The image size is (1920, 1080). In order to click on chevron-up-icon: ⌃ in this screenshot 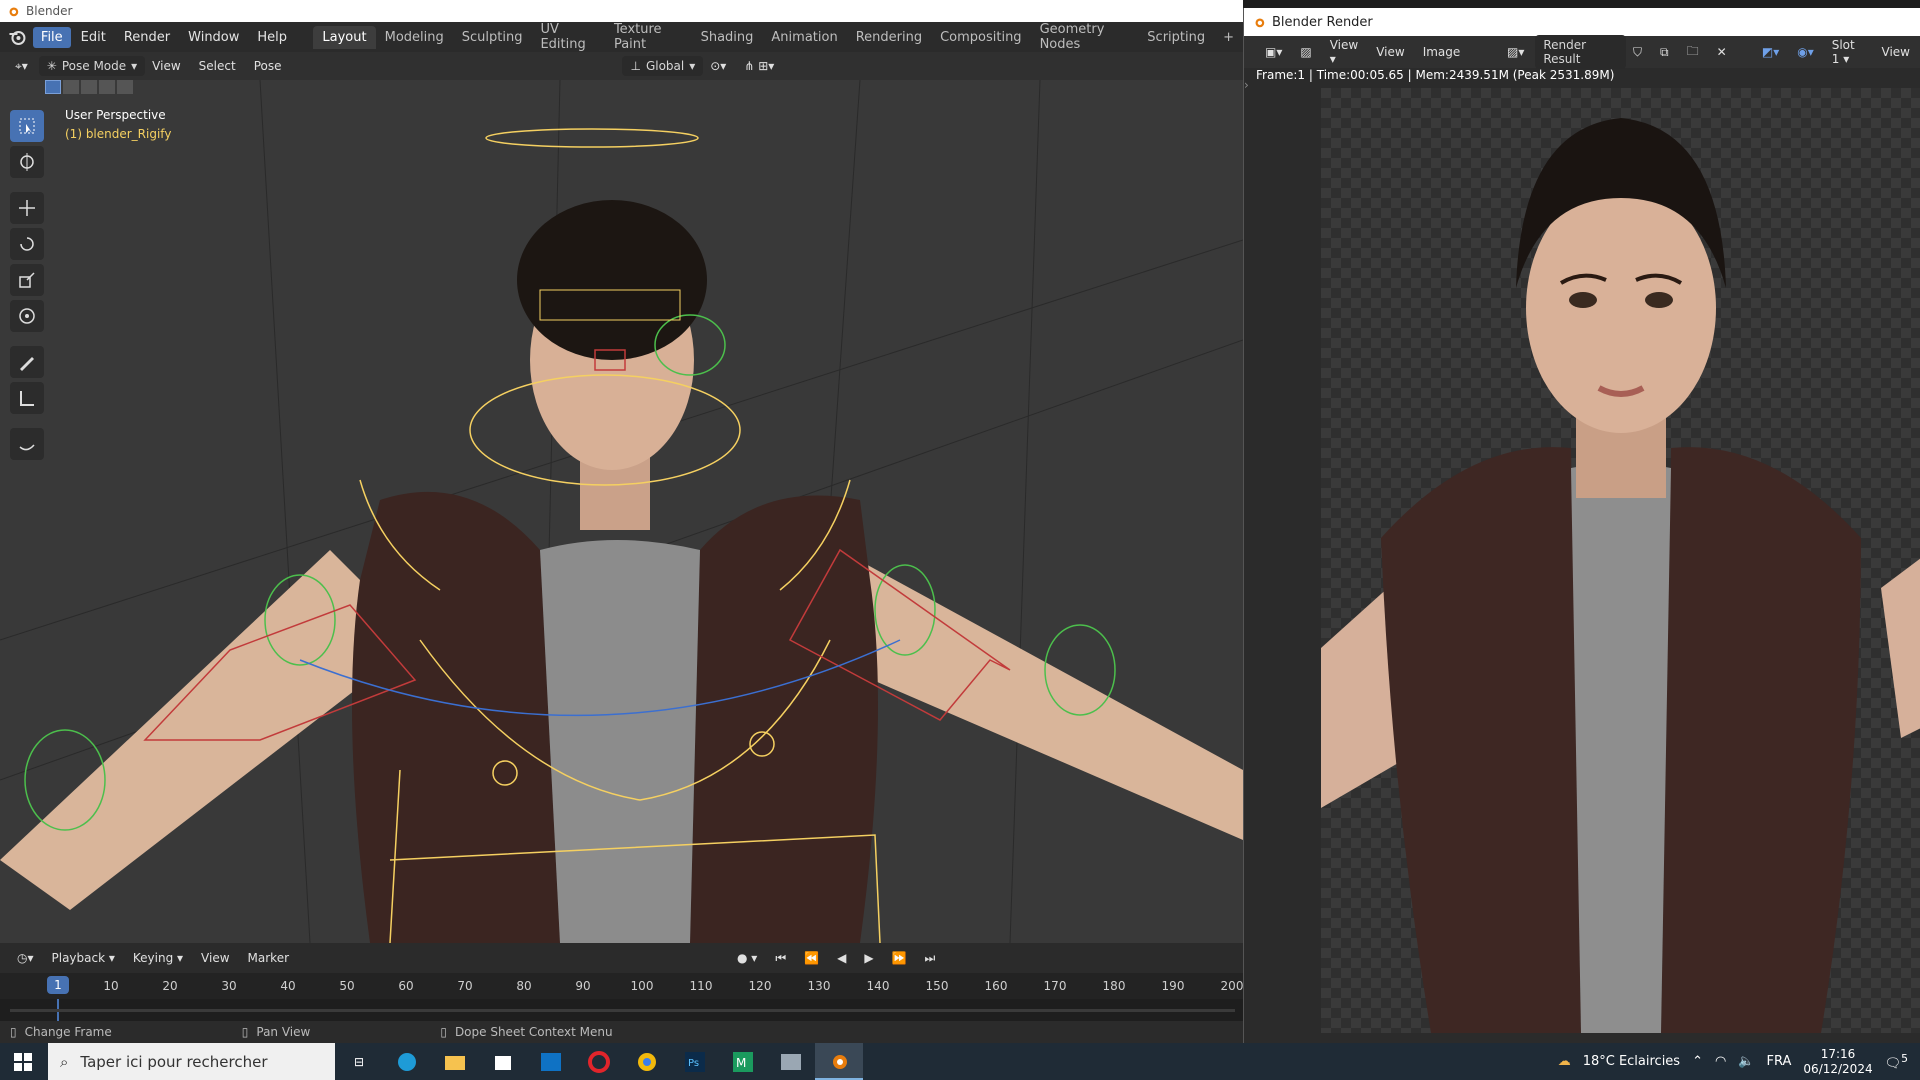, I will do `click(1697, 1061)`.